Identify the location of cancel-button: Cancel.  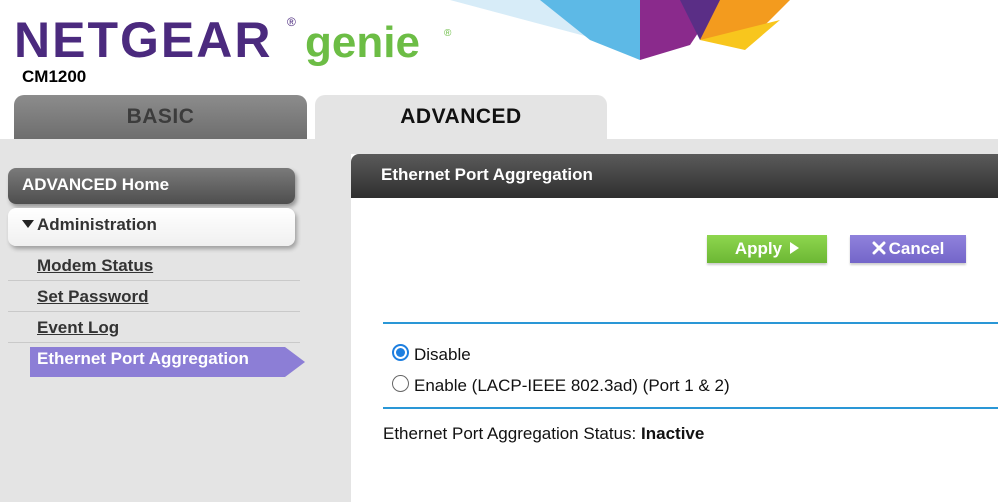
(908, 249).